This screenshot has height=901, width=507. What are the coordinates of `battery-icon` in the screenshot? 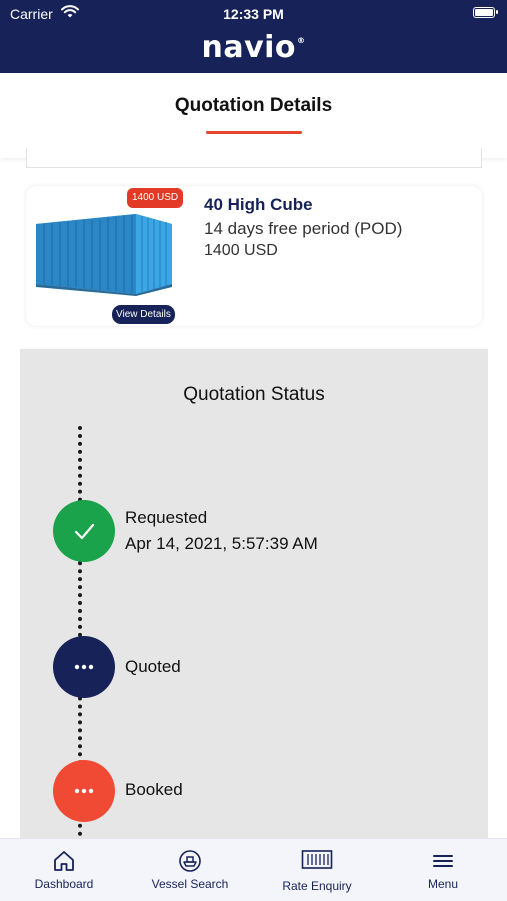 It's located at (485, 12).